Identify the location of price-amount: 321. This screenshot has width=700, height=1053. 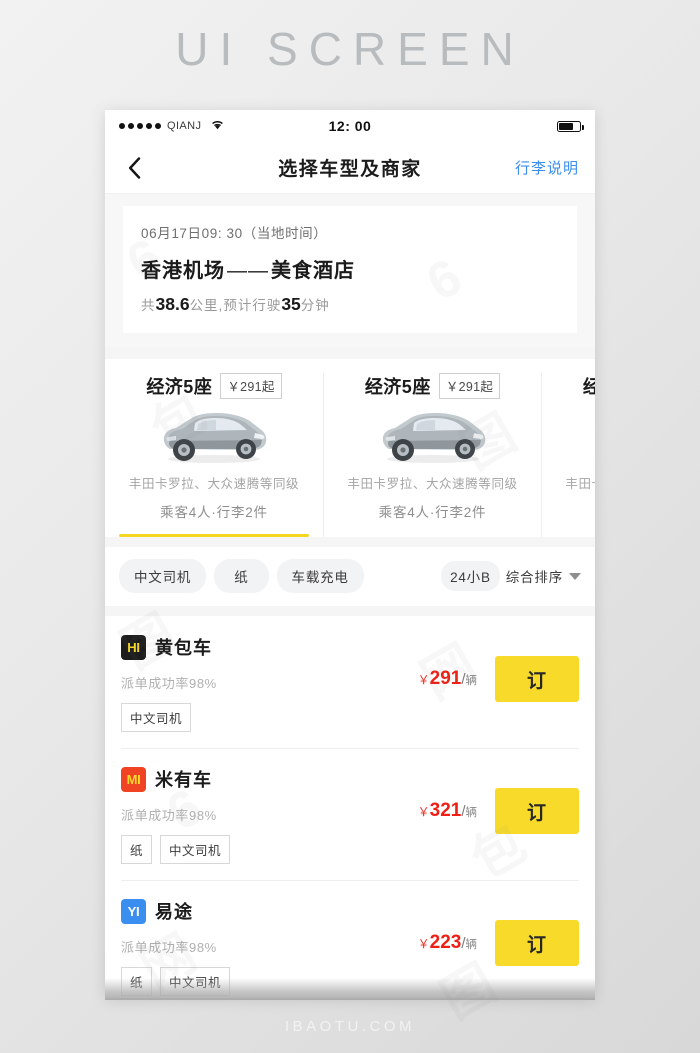
(445, 810).